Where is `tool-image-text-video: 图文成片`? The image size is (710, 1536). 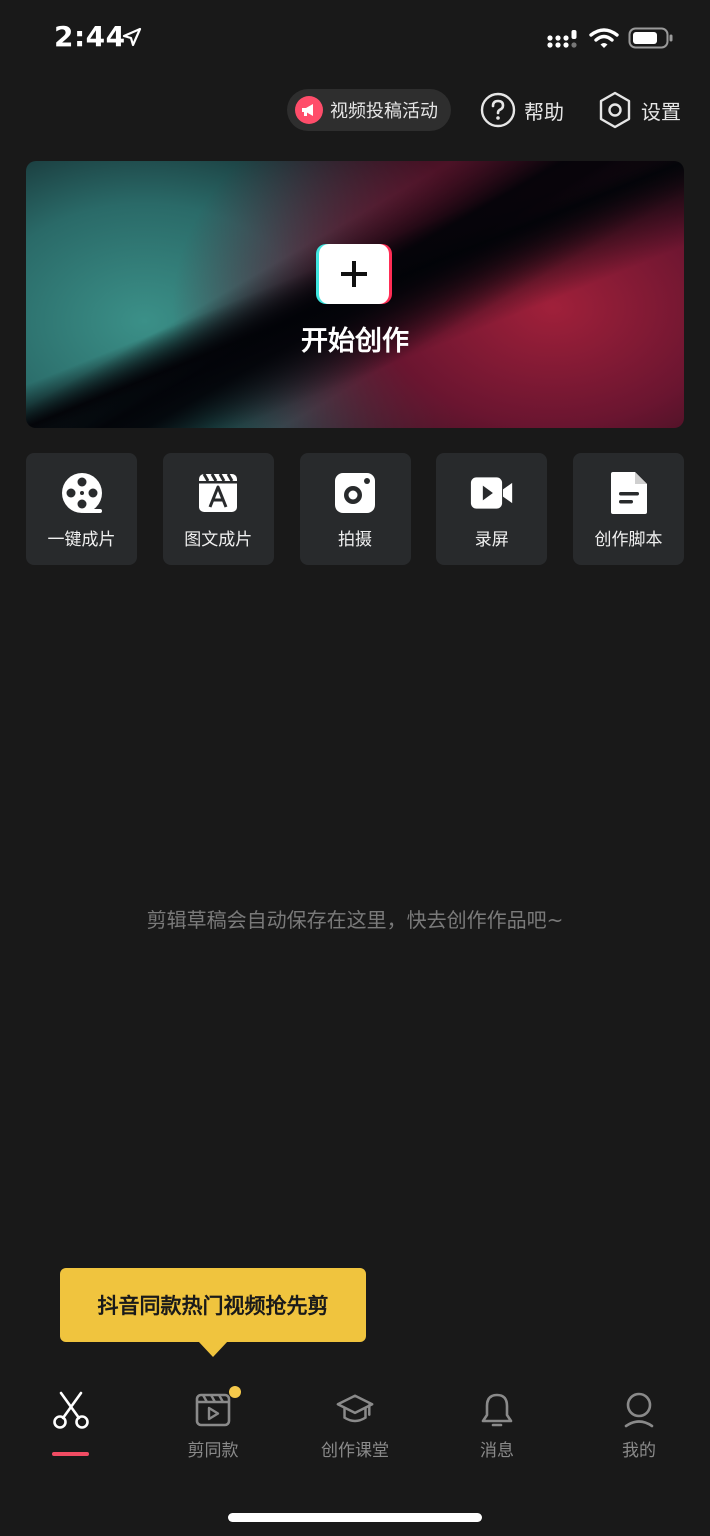 tool-image-text-video: 图文成片 is located at coordinates (218, 509).